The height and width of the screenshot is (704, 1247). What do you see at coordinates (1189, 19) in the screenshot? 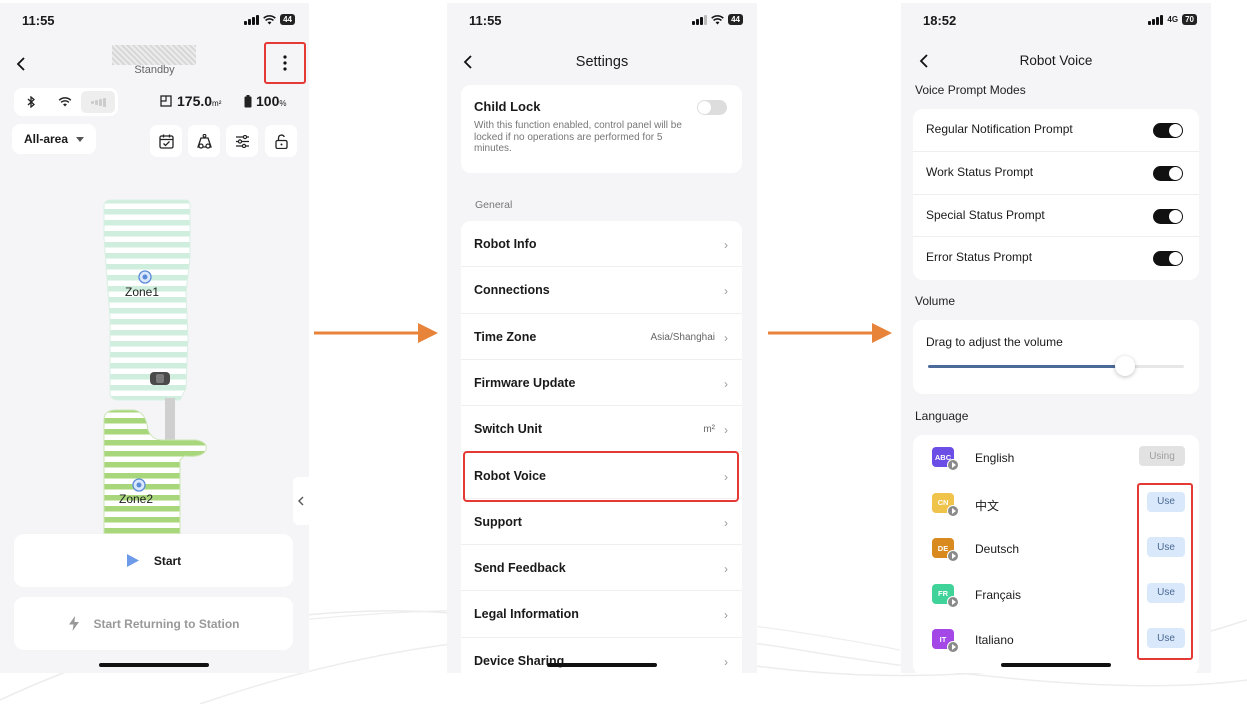
I see `battery-icon: 70` at bounding box center [1189, 19].